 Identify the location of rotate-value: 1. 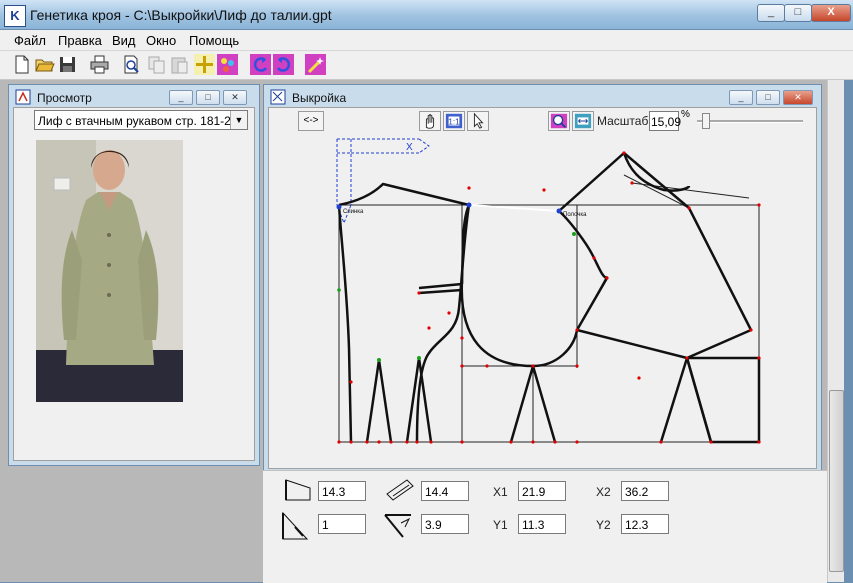
(325, 525).